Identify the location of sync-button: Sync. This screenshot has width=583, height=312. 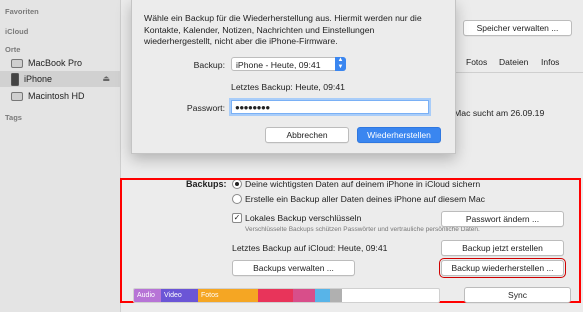
(517, 295).